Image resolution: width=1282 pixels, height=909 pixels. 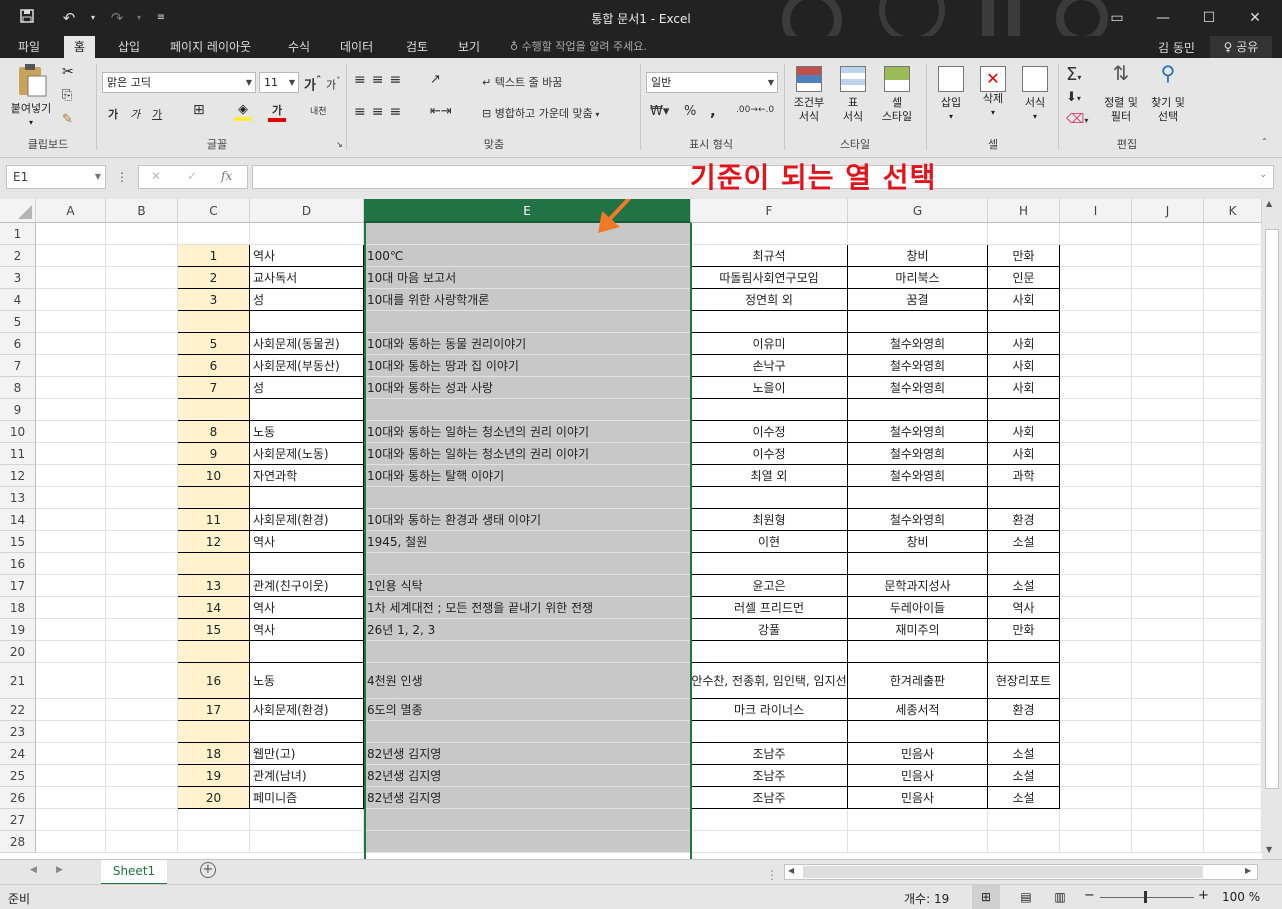 What do you see at coordinates (67, 95) in the screenshot?
I see `copy-icon: ⎘` at bounding box center [67, 95].